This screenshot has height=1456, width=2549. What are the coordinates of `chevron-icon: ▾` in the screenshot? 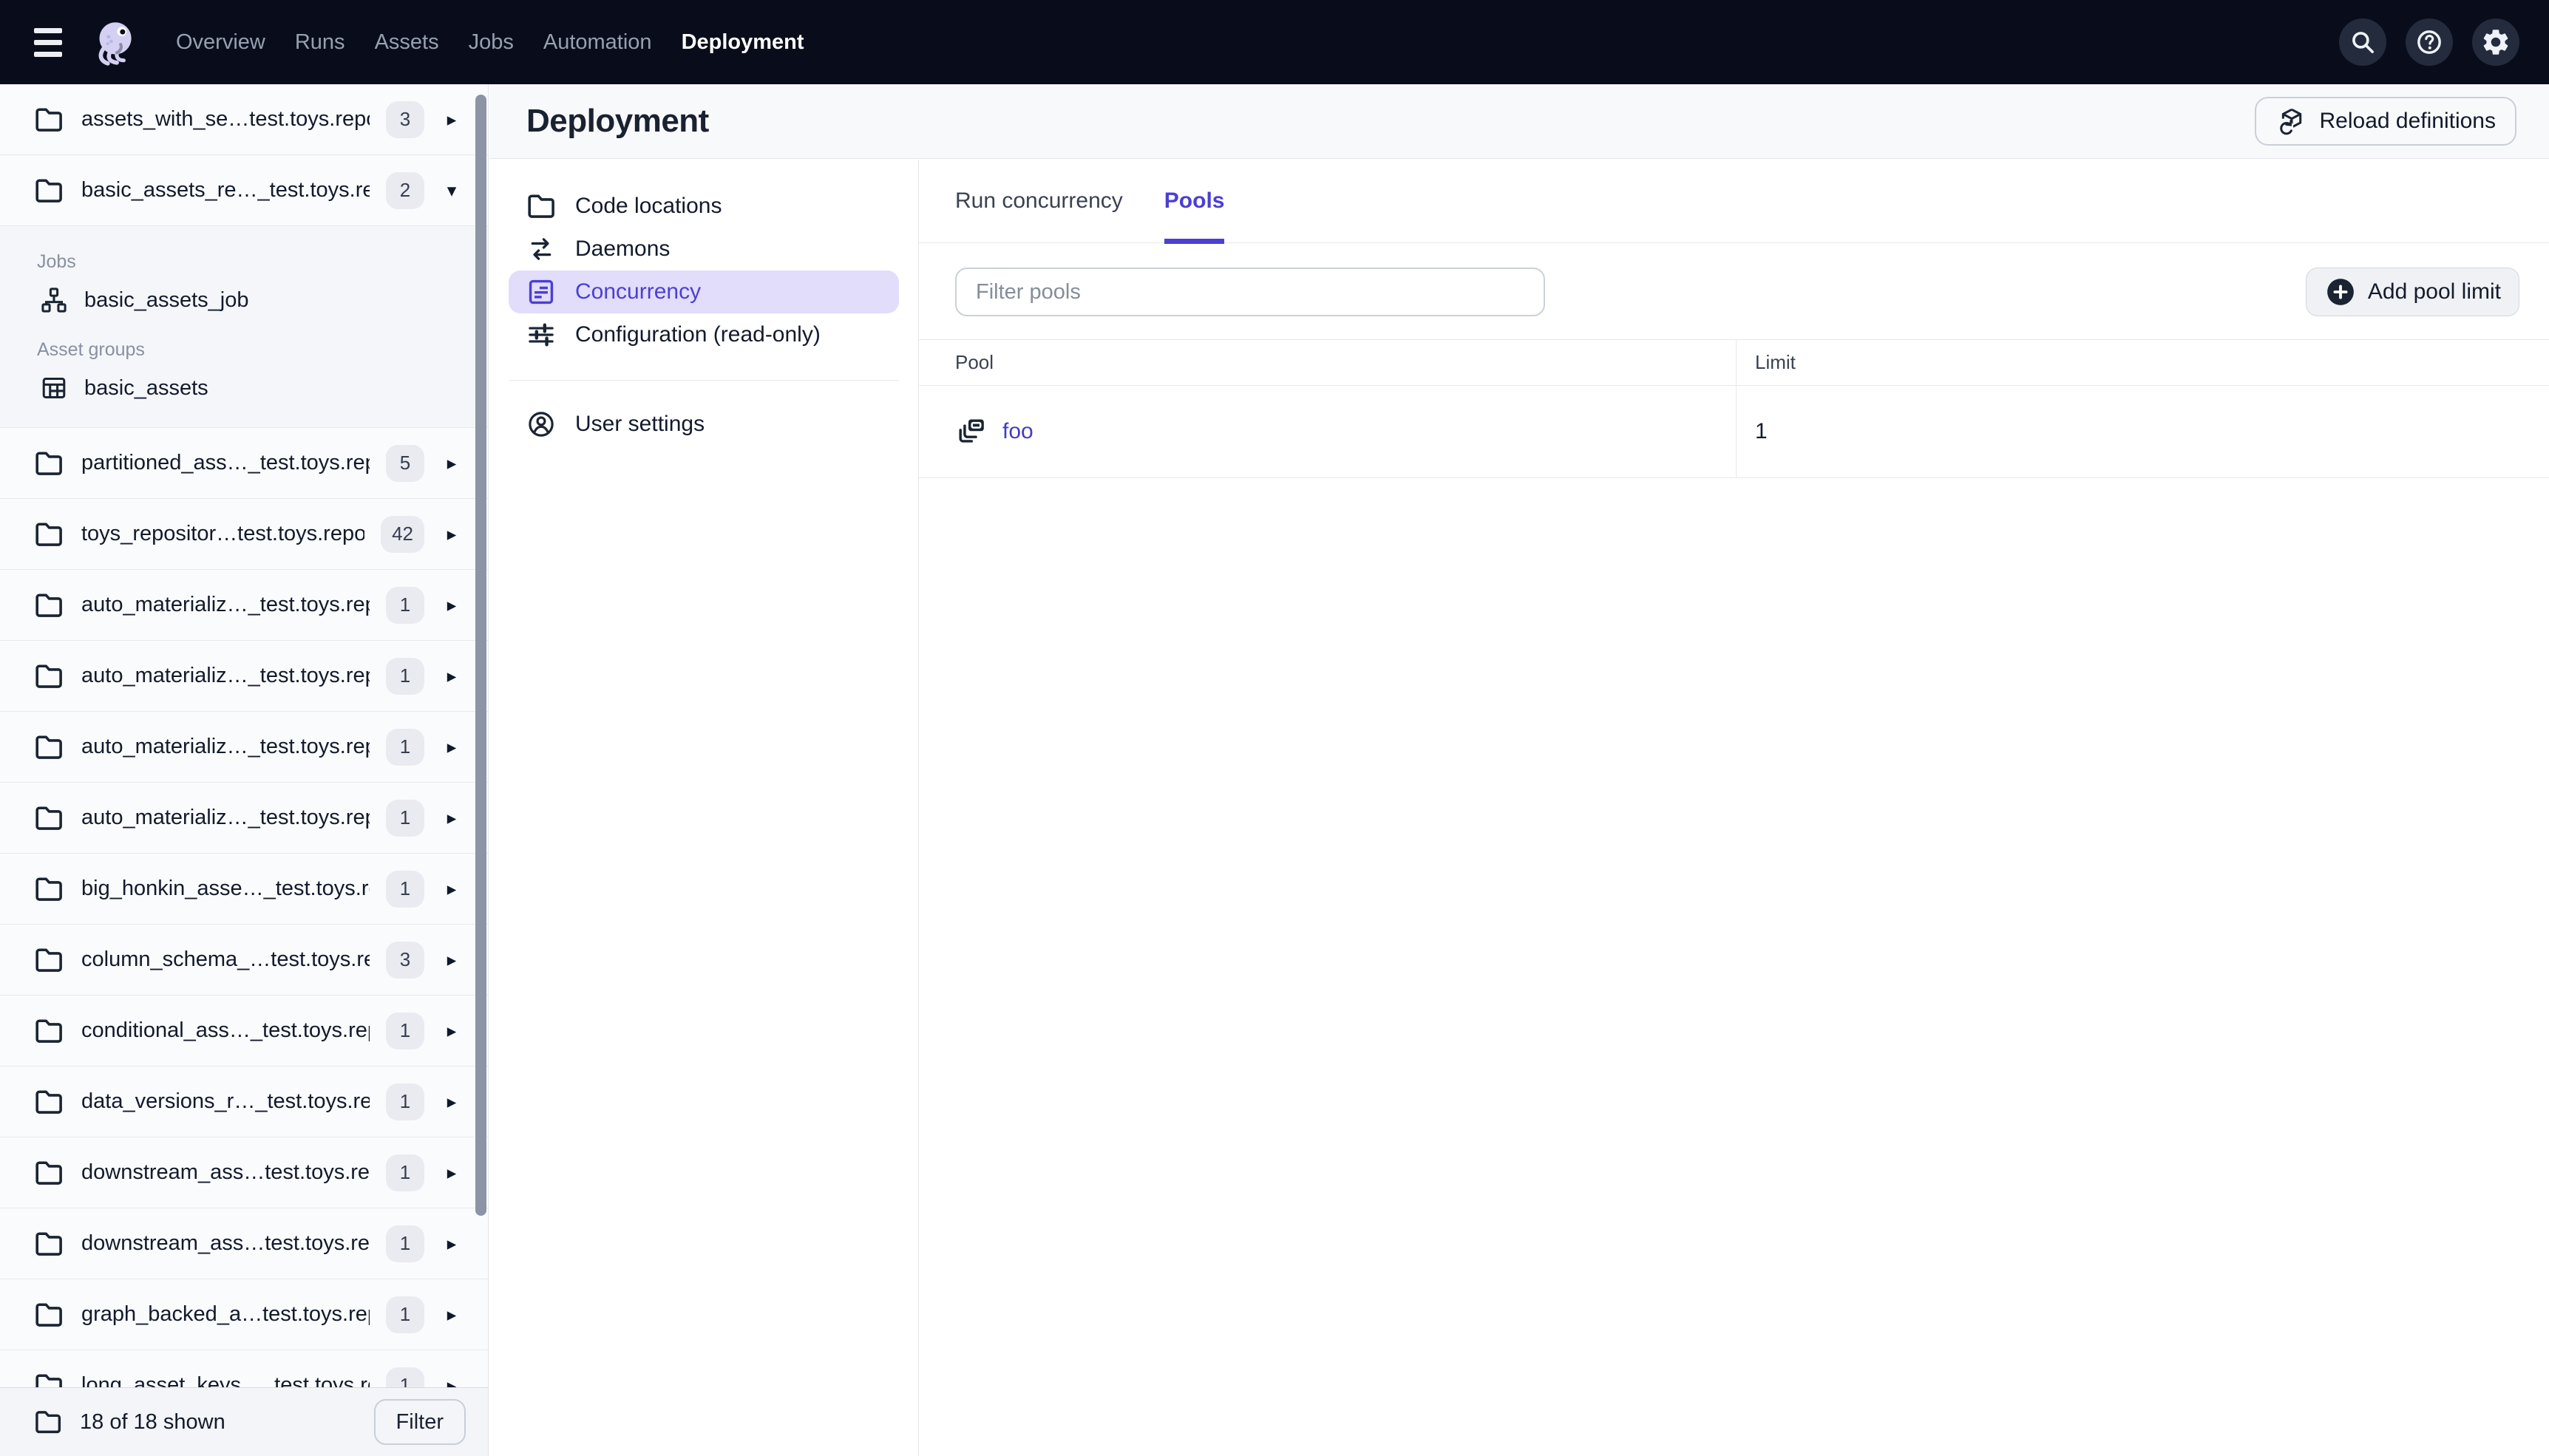 It's located at (452, 191).